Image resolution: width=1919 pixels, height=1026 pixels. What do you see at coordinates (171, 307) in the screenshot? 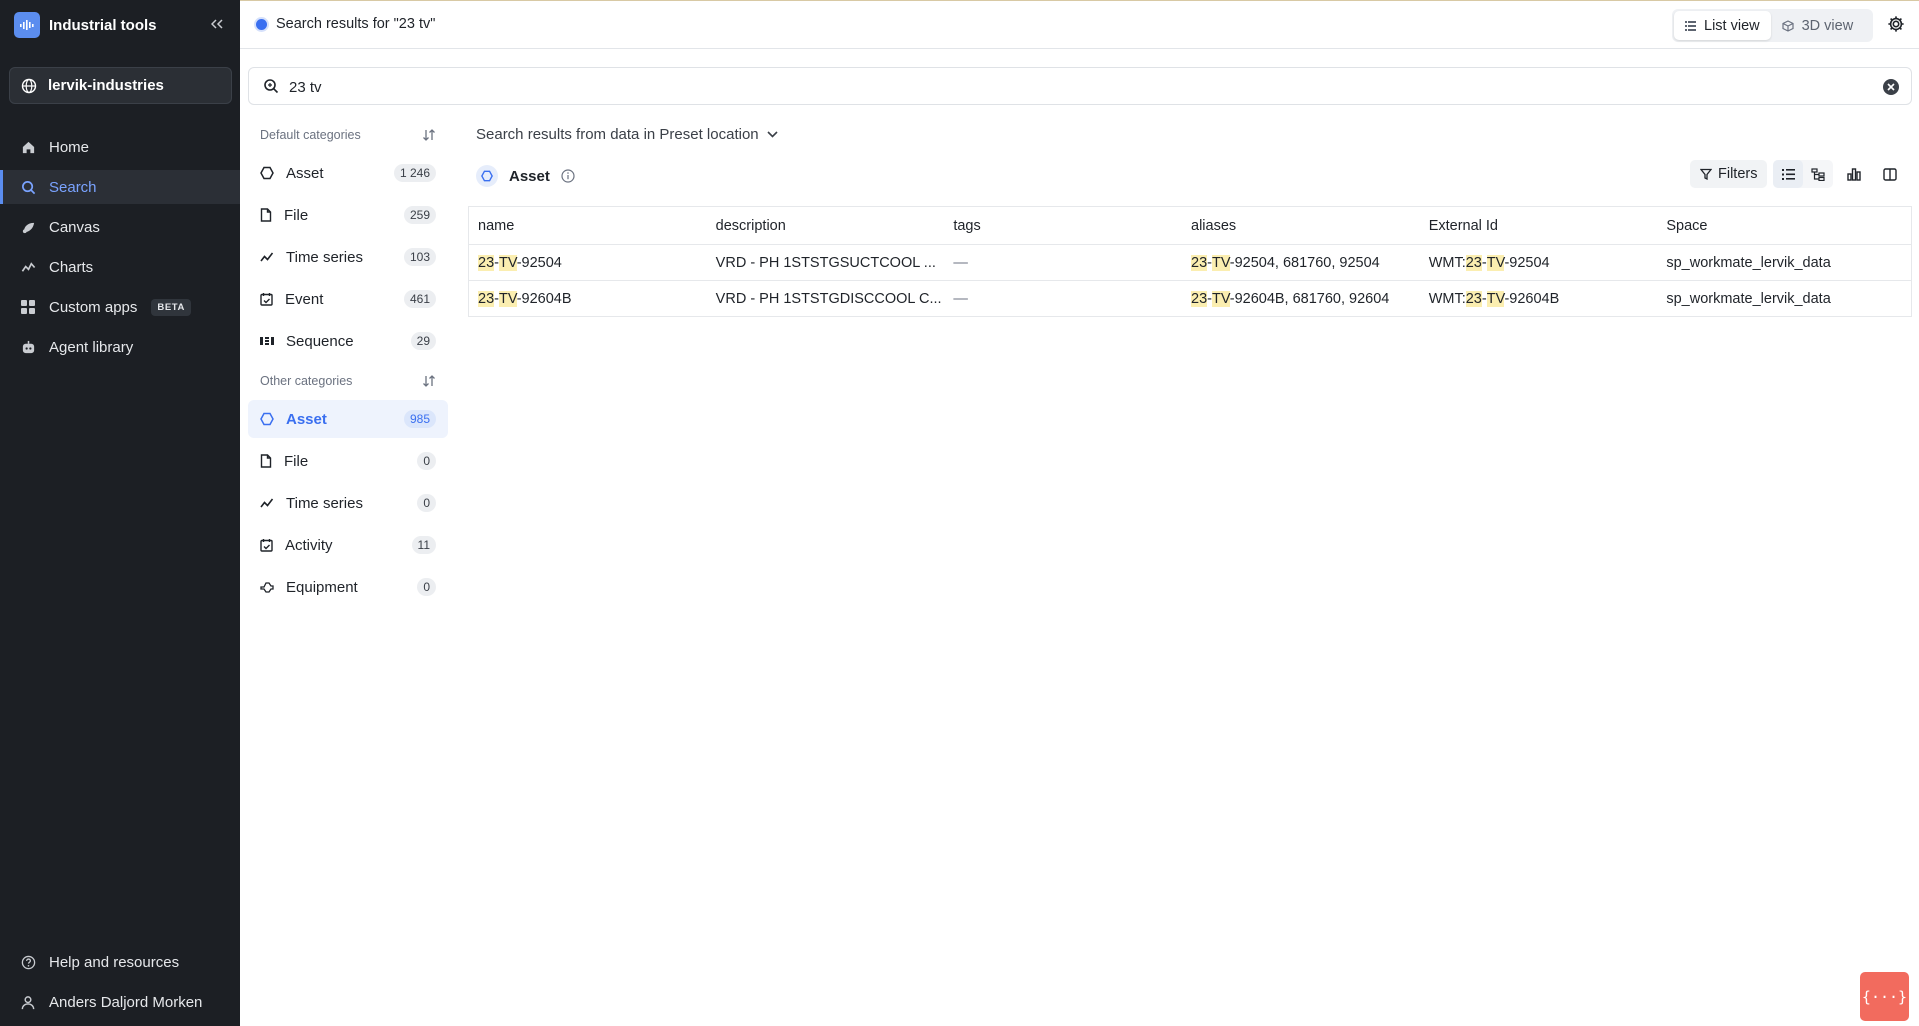
I see `beta-badge: BETA` at bounding box center [171, 307].